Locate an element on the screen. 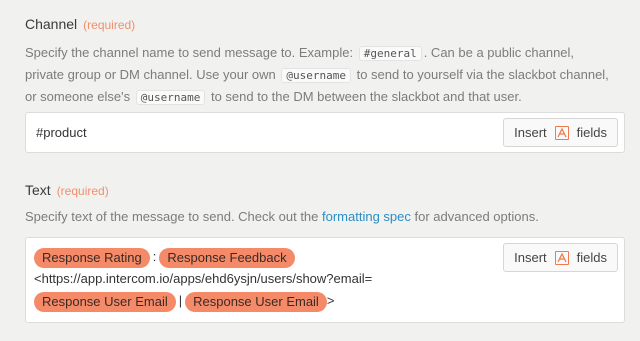  channel-input: #product Insert fields is located at coordinates (325, 132).